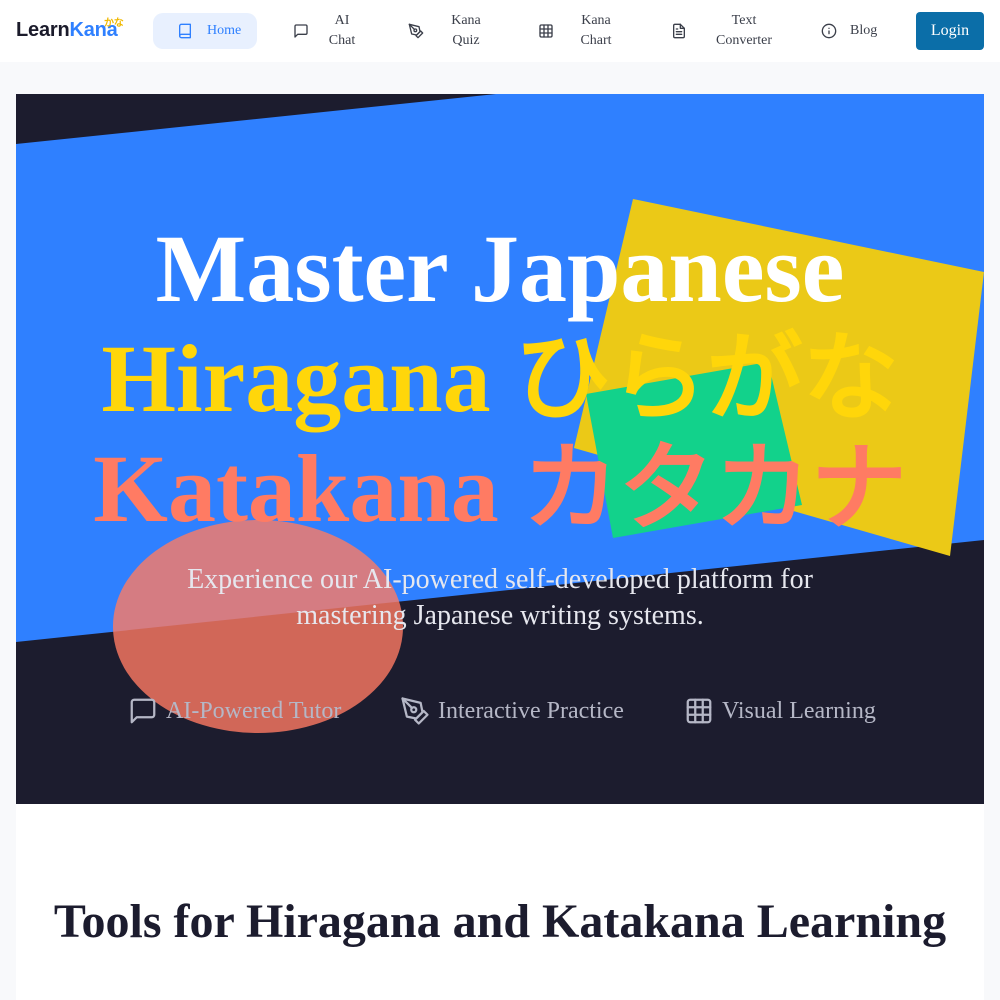  Describe the element at coordinates (799, 710) in the screenshot. I see `feature-visual-learning-label: Visual Learning` at that location.